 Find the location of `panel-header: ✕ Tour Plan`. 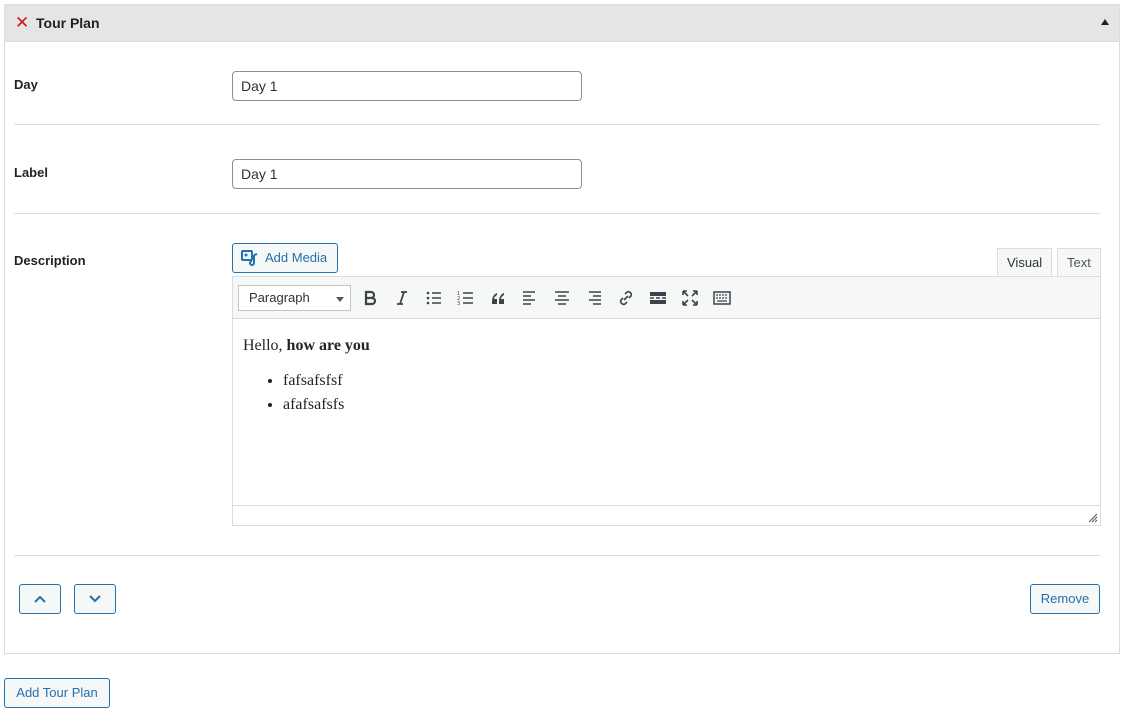

panel-header: ✕ Tour Plan is located at coordinates (562, 23).